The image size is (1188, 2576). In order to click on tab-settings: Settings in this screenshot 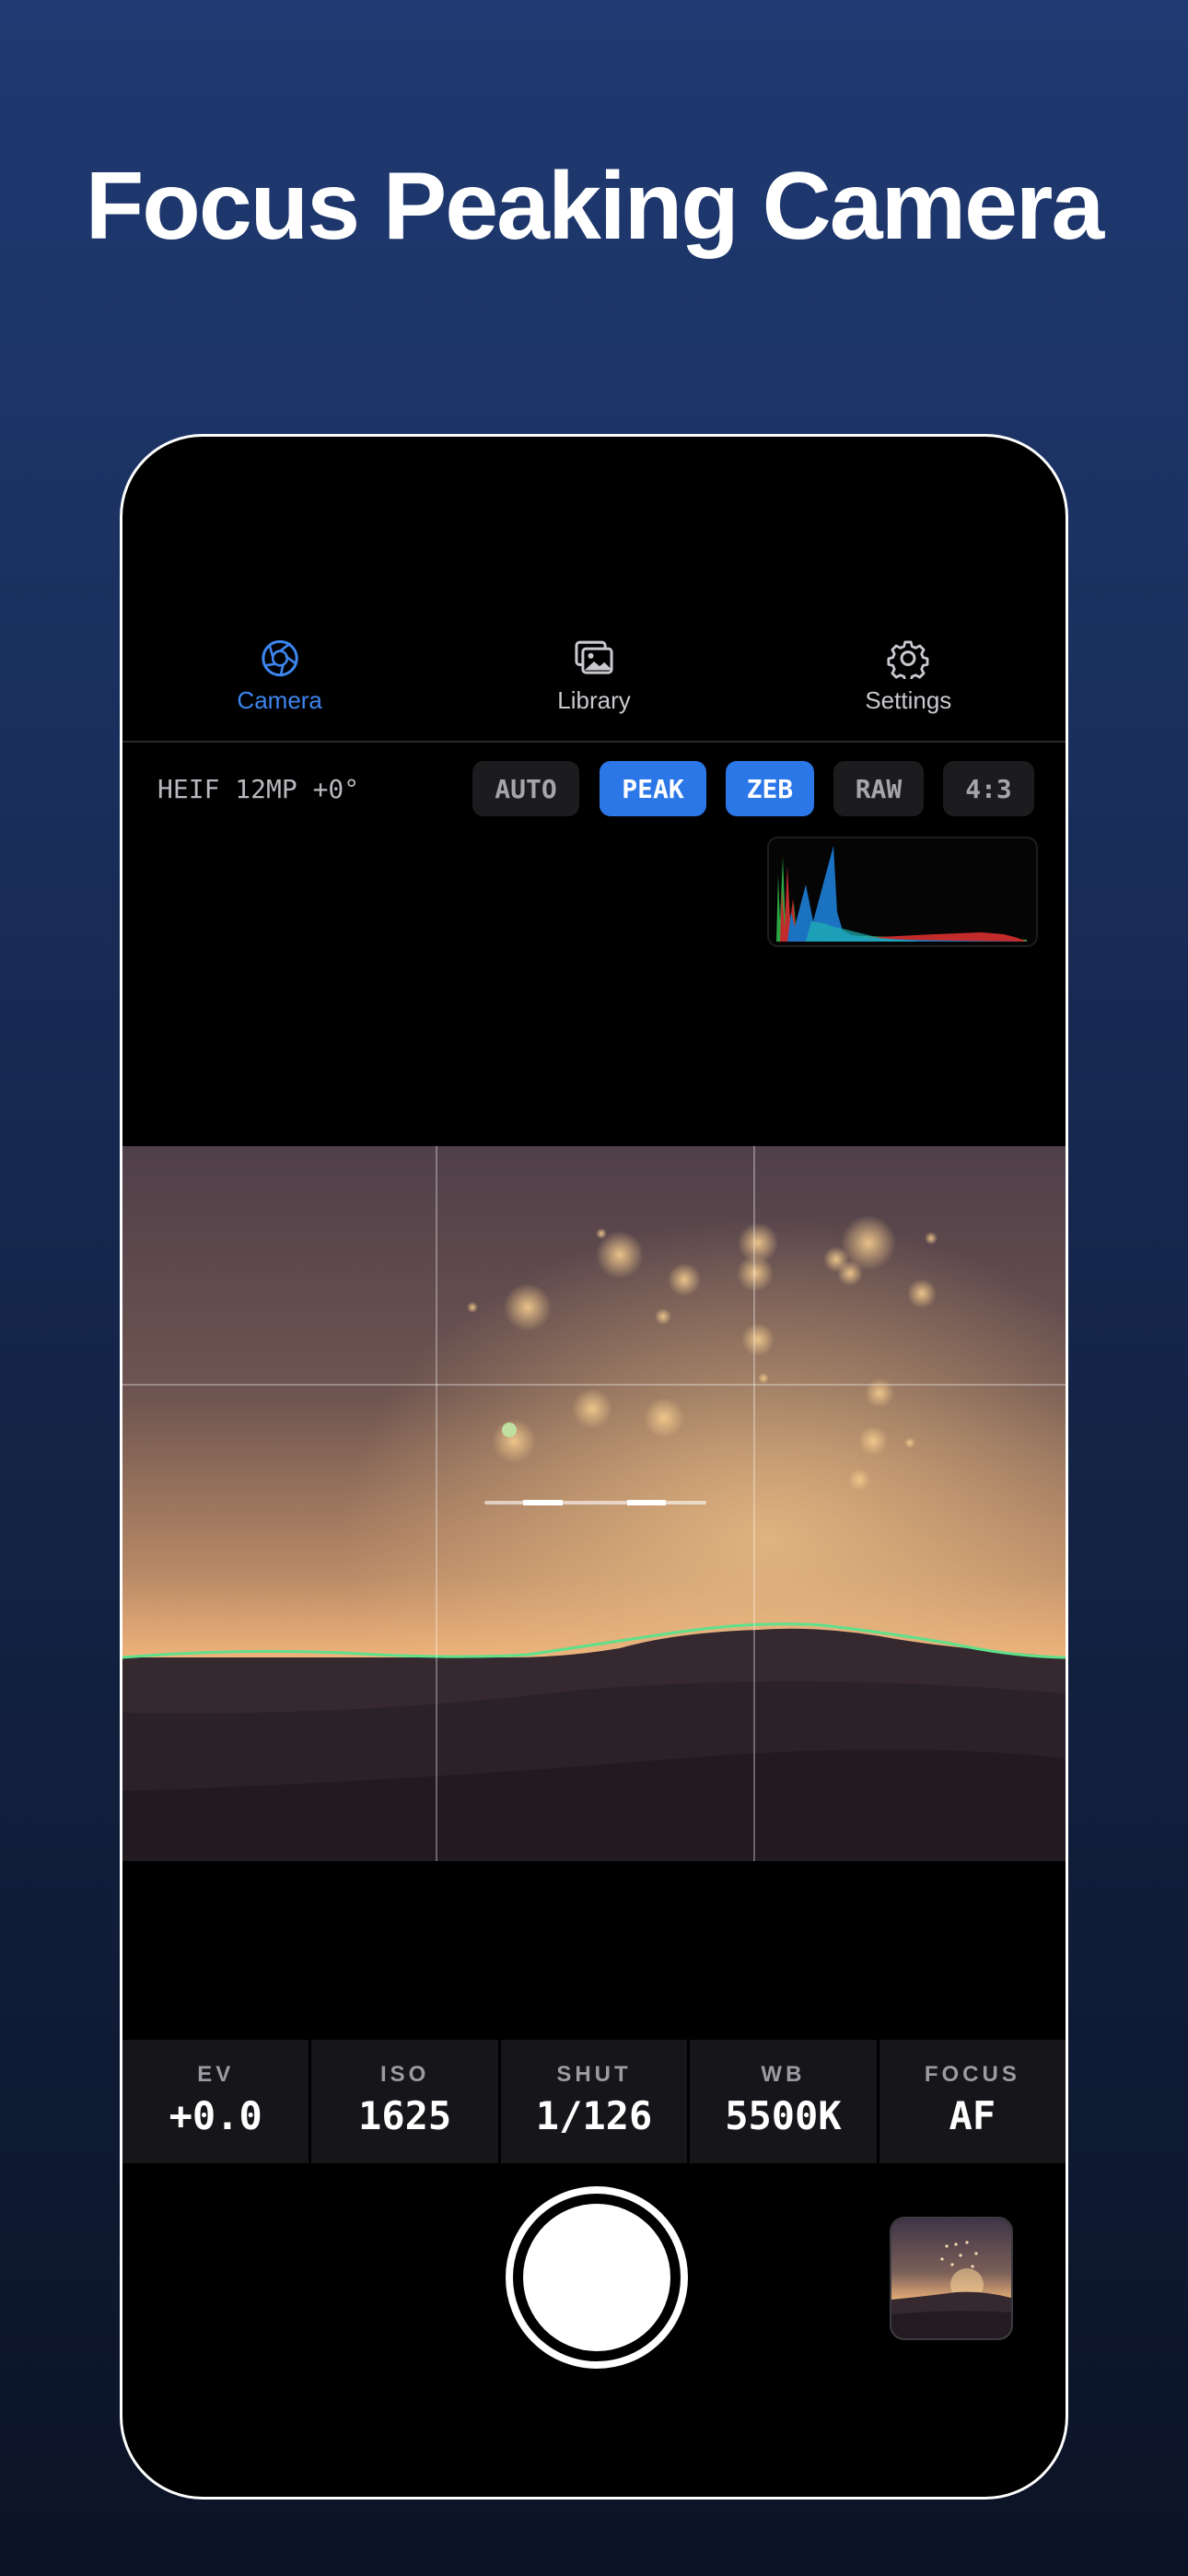, I will do `click(908, 676)`.